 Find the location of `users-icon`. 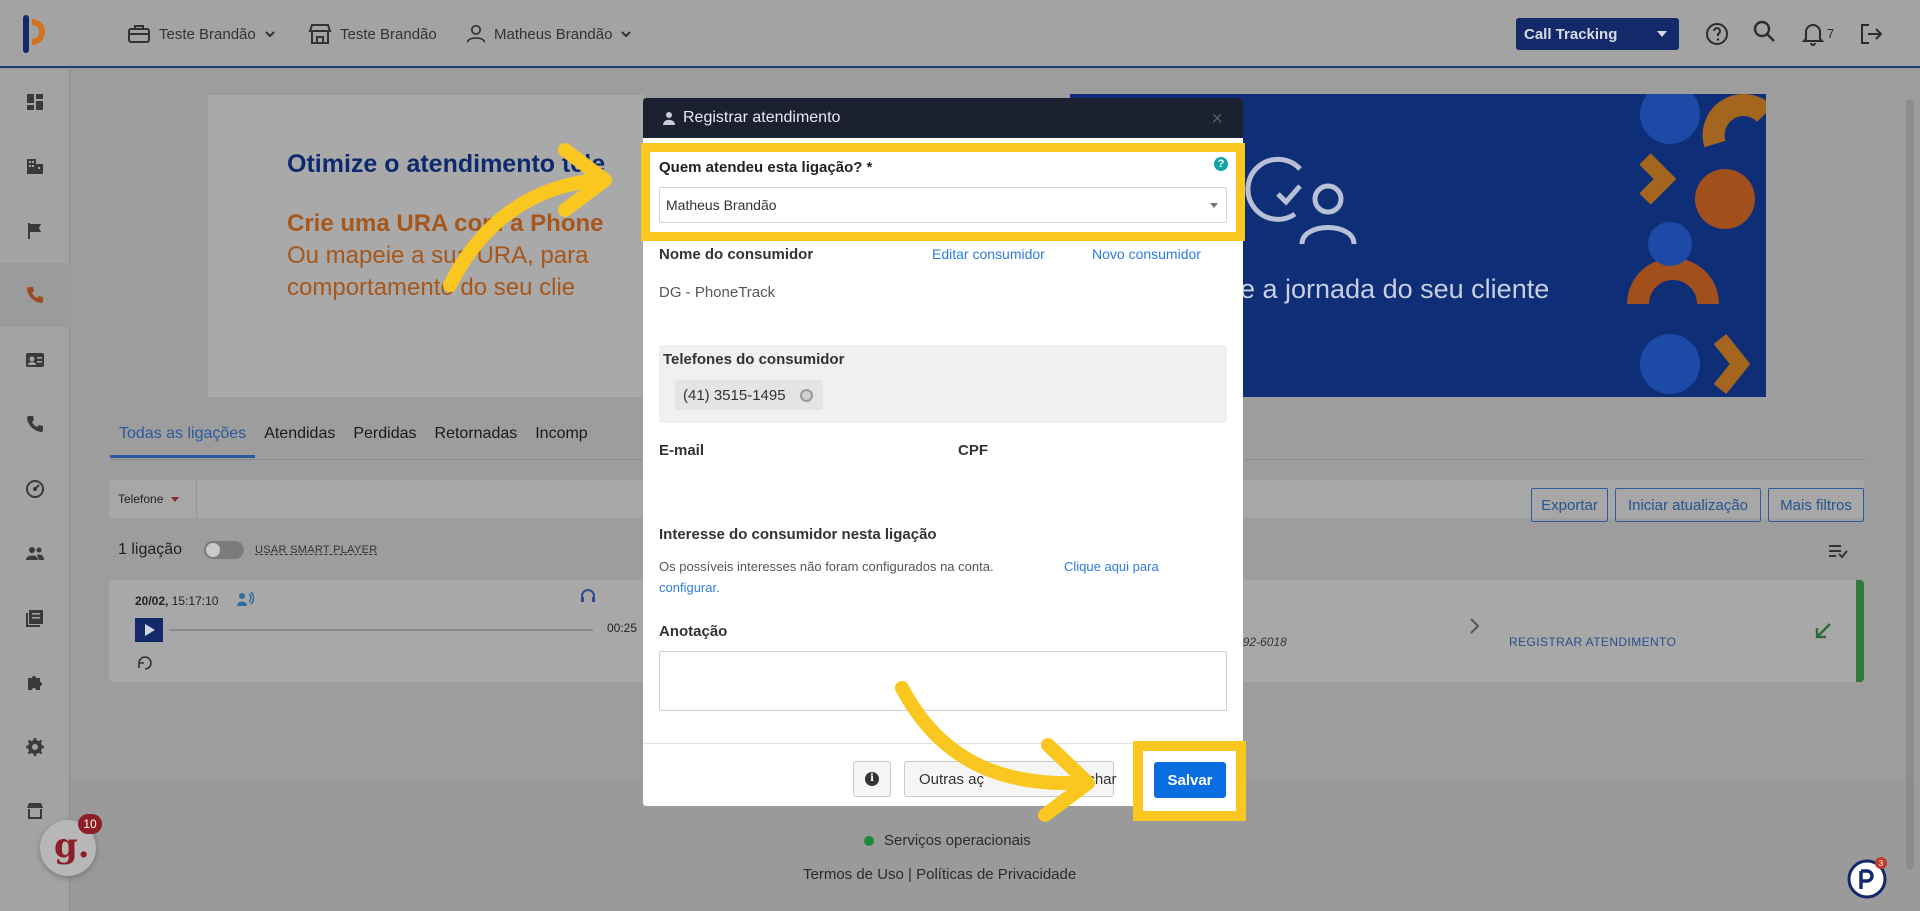

users-icon is located at coordinates (35, 553).